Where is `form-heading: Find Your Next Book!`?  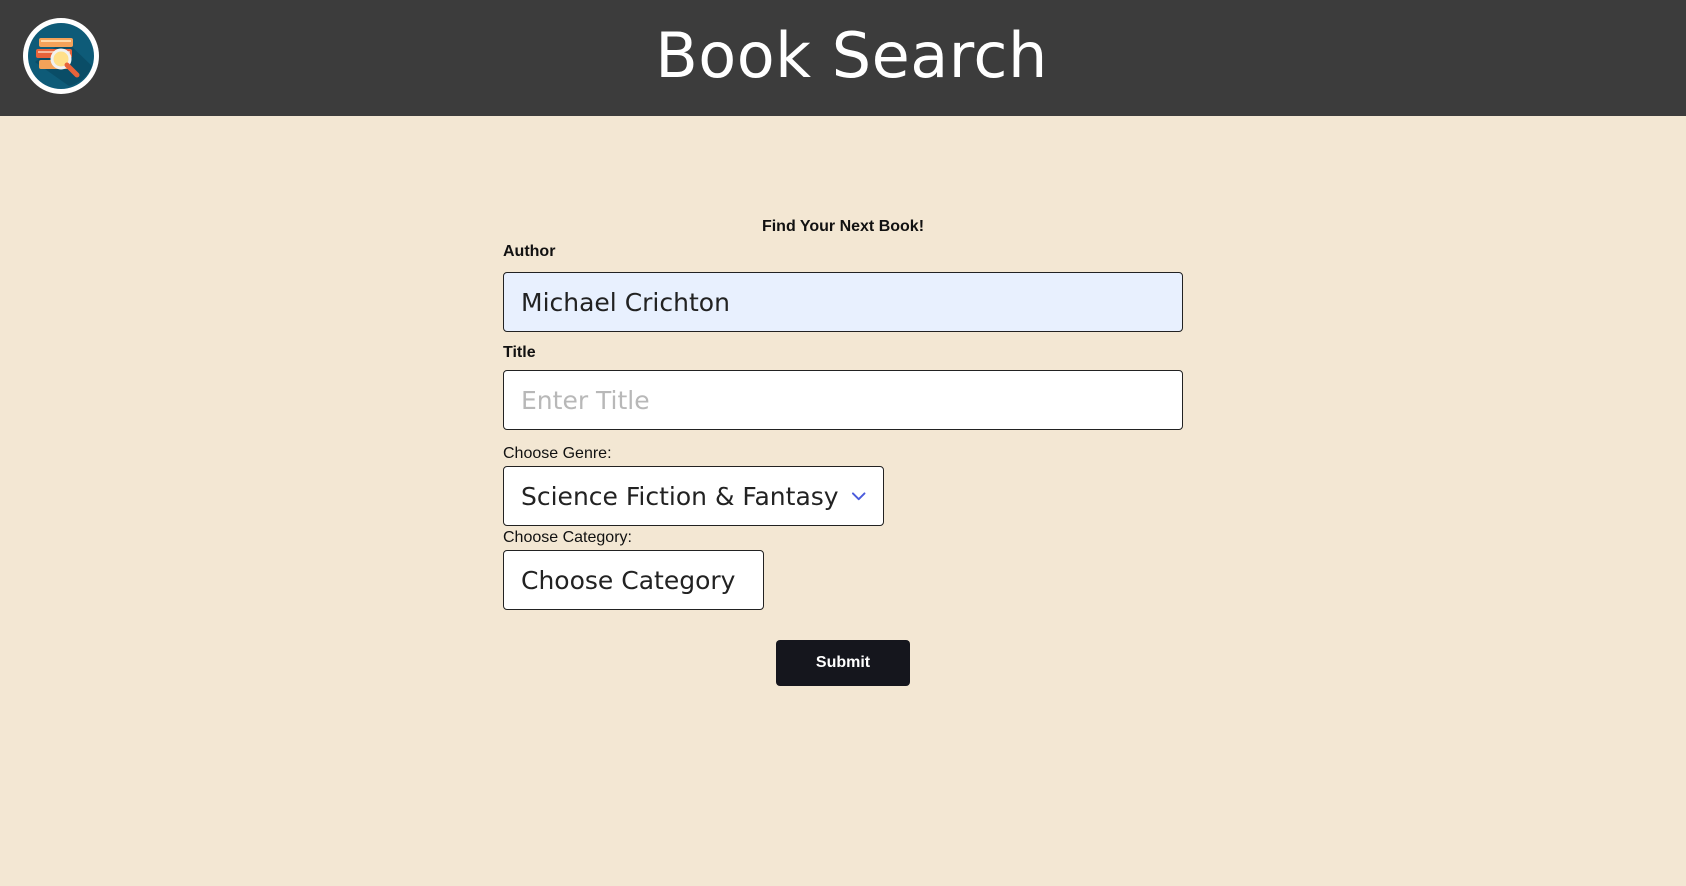
form-heading: Find Your Next Book! is located at coordinates (843, 226).